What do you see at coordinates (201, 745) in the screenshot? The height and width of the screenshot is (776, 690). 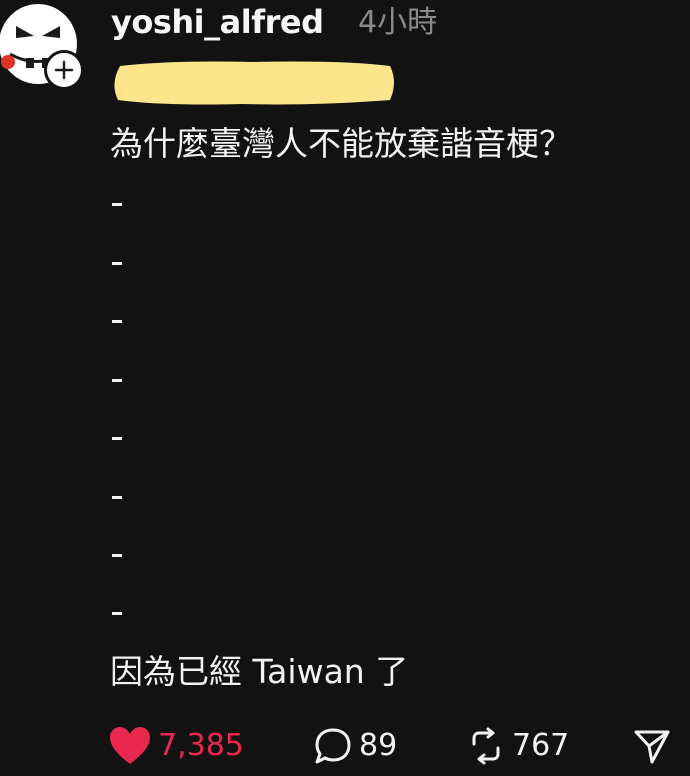 I see `like-count: 7,385` at bounding box center [201, 745].